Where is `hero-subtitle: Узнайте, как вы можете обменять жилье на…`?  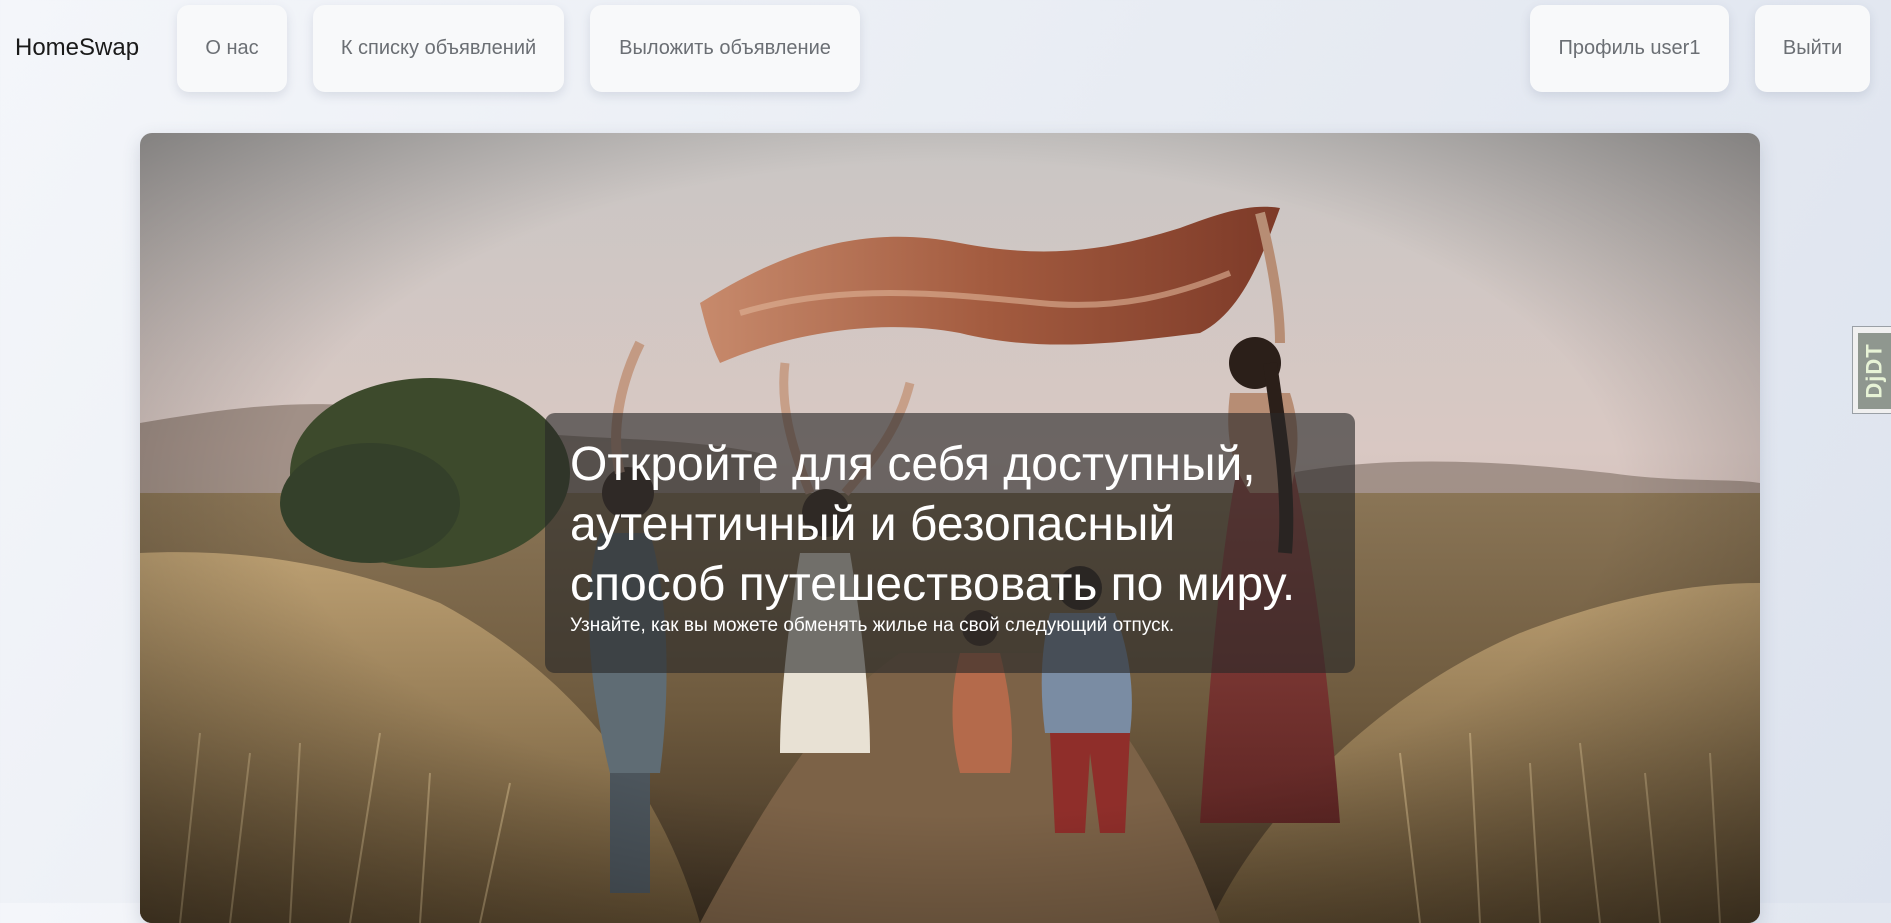 hero-subtitle: Узнайте, как вы можете обменять жилье на… is located at coordinates (872, 625).